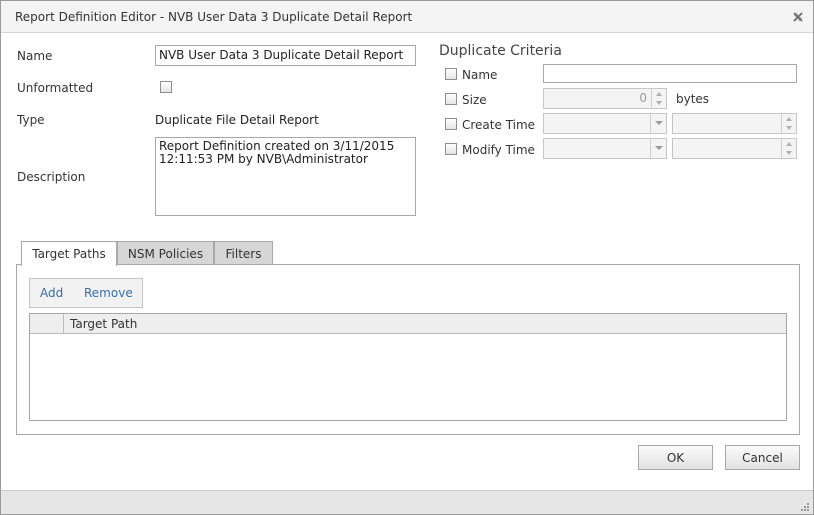 This screenshot has width=814, height=515. I want to click on size-stepper-arrows, so click(658, 98).